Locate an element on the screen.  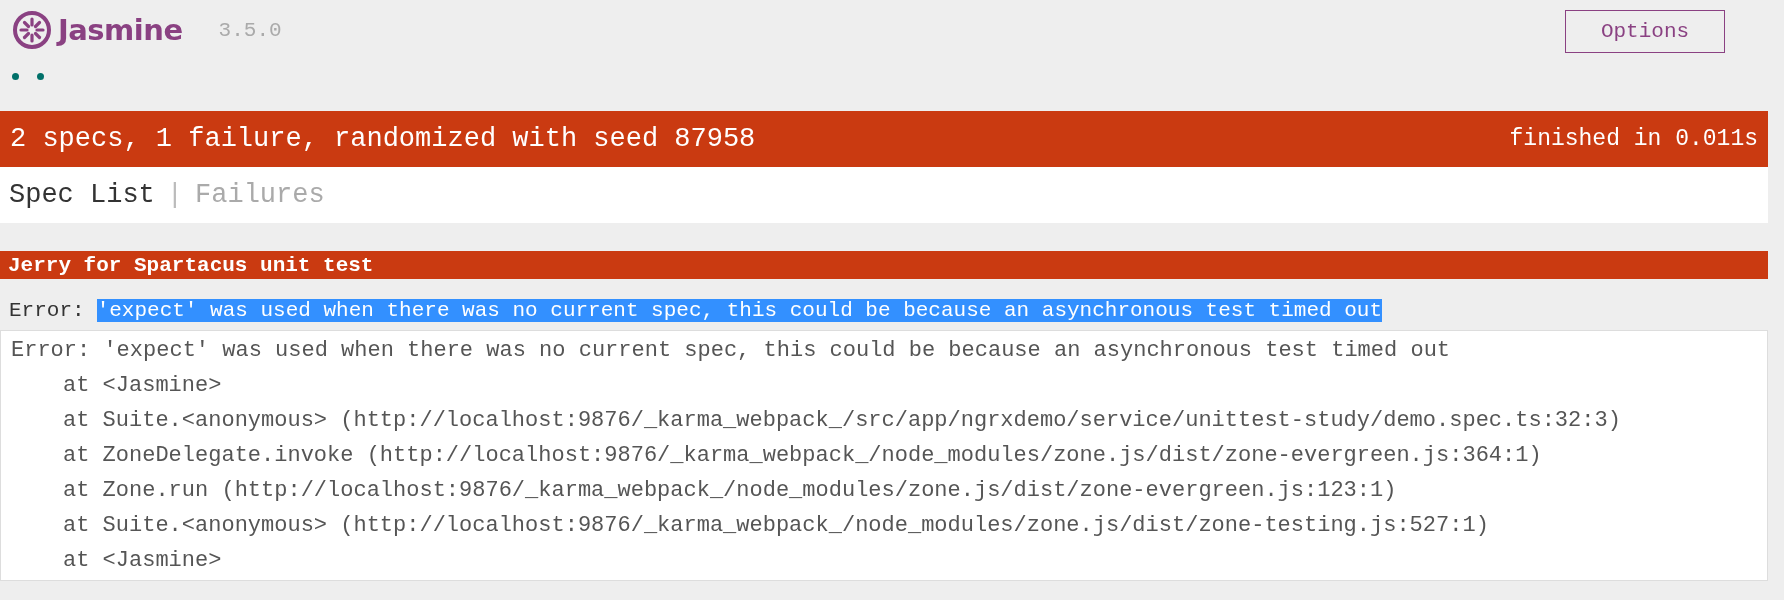
logo-text: Jasmine is located at coordinates (120, 30).